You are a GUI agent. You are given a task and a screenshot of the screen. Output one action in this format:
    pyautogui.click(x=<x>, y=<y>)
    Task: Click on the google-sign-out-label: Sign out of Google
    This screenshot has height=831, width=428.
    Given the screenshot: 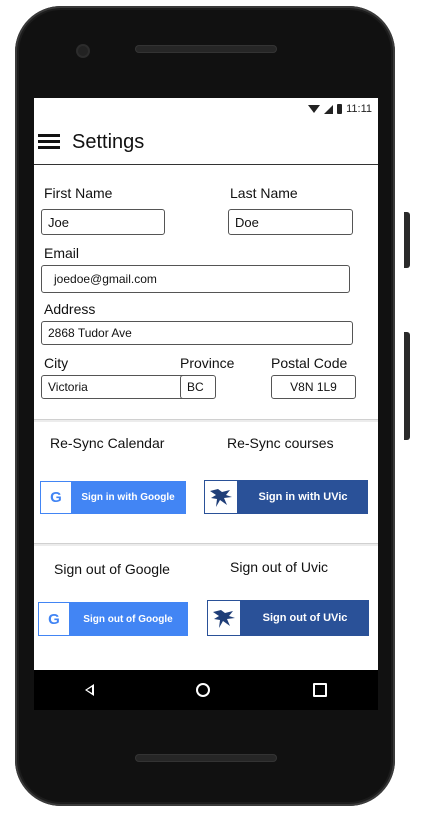 What is the action you would take?
    pyautogui.click(x=128, y=619)
    